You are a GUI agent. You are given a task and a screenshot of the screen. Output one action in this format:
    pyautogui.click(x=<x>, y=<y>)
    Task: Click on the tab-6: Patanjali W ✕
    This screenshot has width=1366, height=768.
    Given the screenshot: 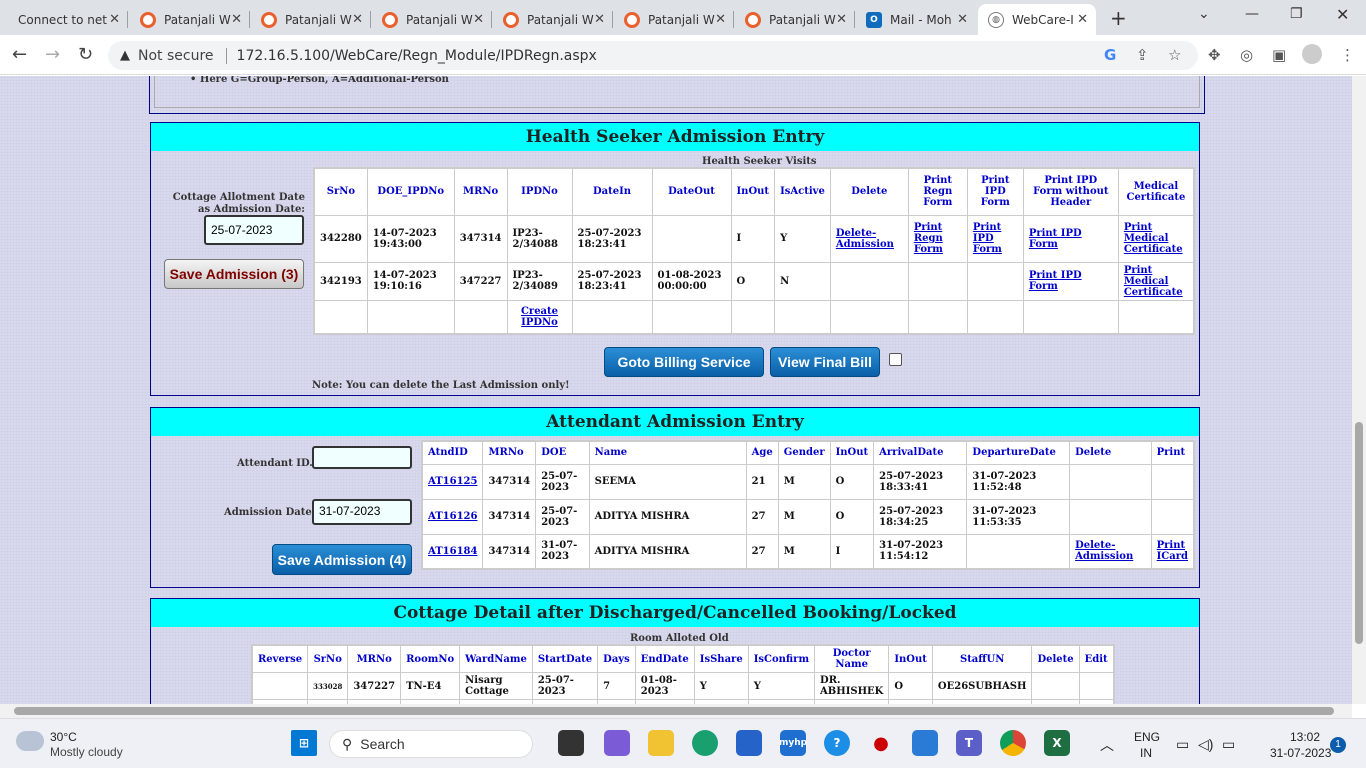 What is the action you would take?
    pyautogui.click(x=674, y=19)
    